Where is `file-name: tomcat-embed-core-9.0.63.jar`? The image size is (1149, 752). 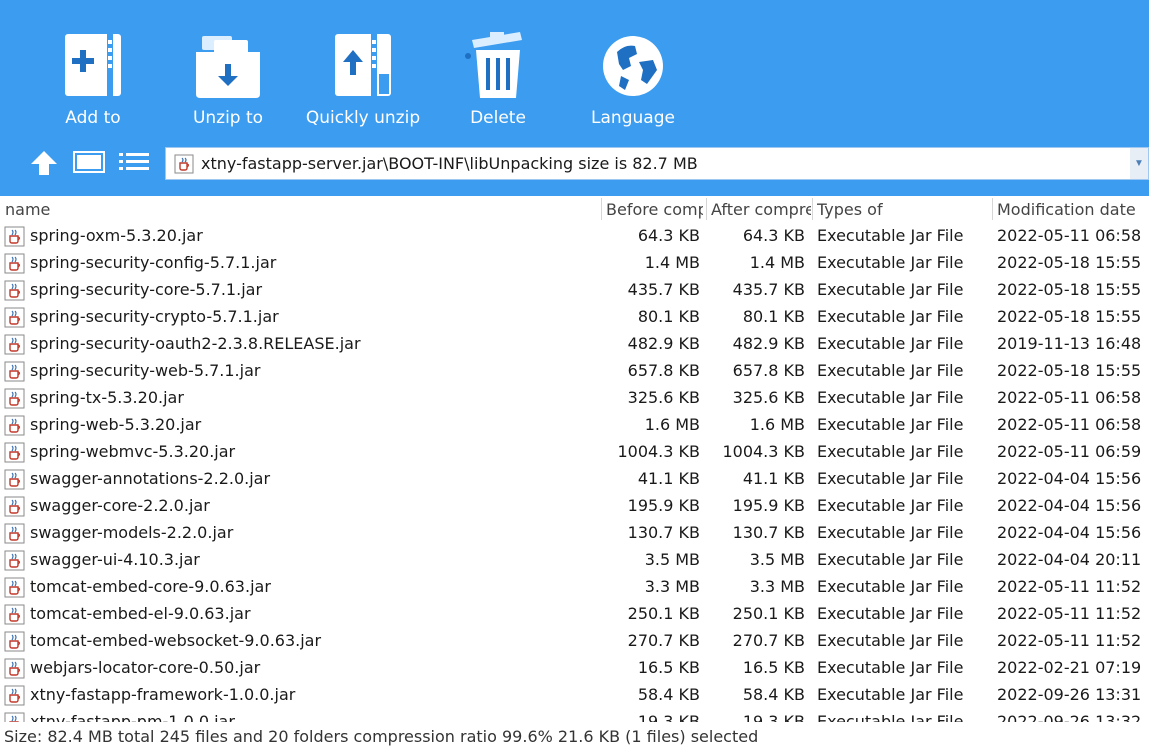
file-name: tomcat-embed-core-9.0.63.jar is located at coordinates (150, 586).